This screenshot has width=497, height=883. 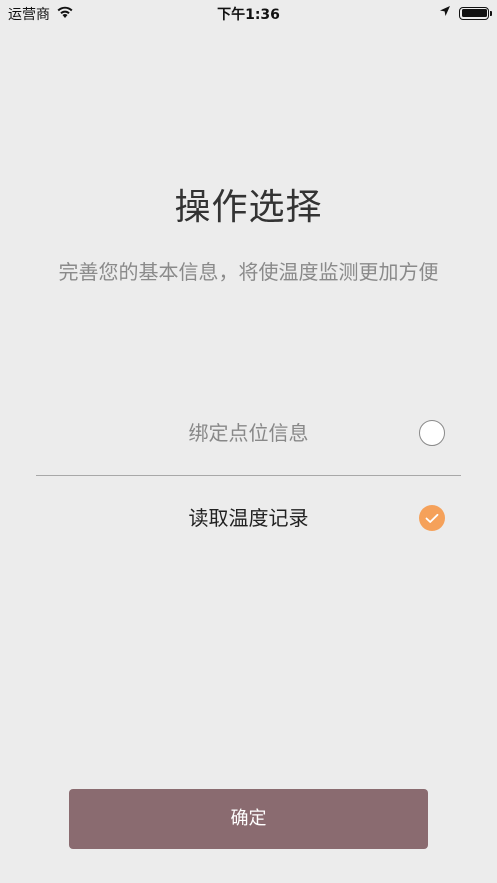 I want to click on confirm-button: 确定, so click(x=248, y=819).